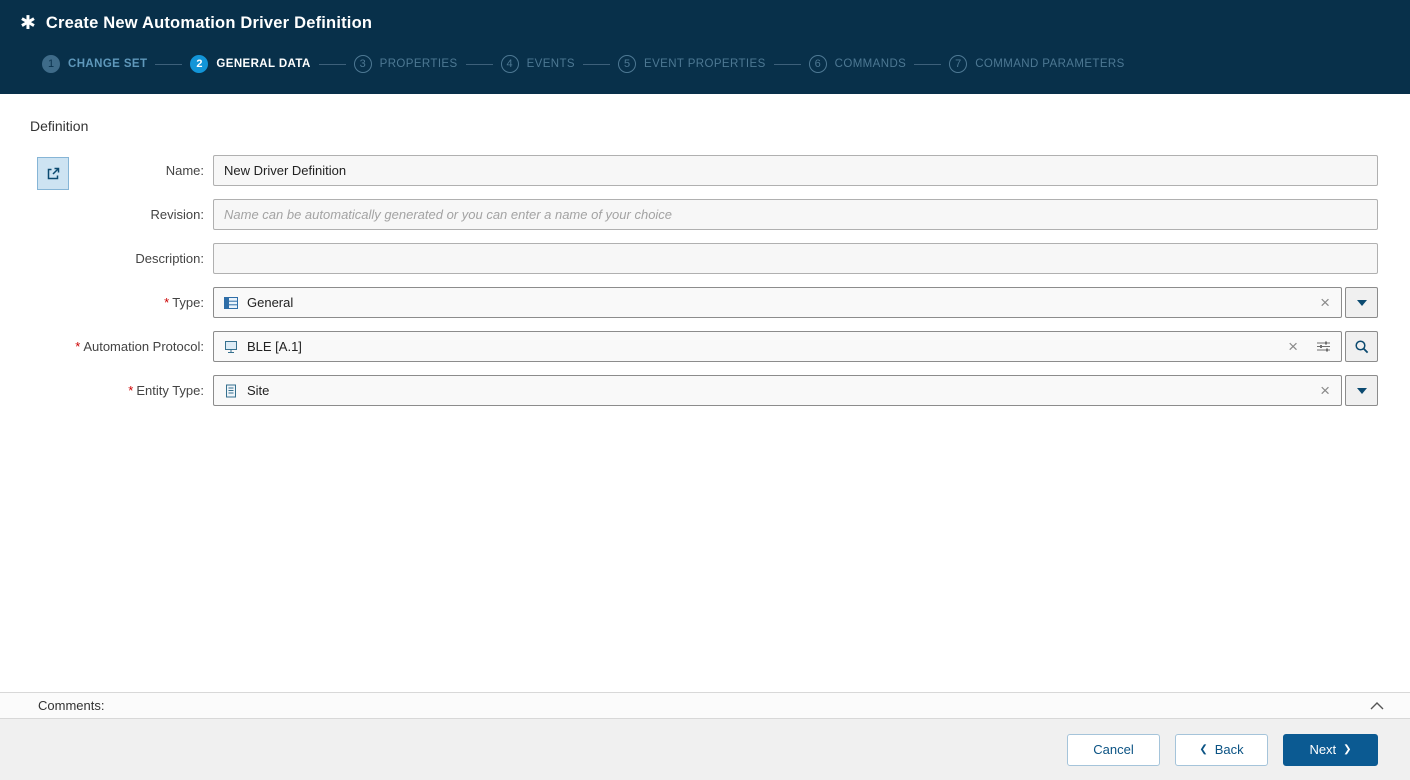 This screenshot has height=780, width=1410. I want to click on cancel-button-label: Cancel, so click(1113, 749).